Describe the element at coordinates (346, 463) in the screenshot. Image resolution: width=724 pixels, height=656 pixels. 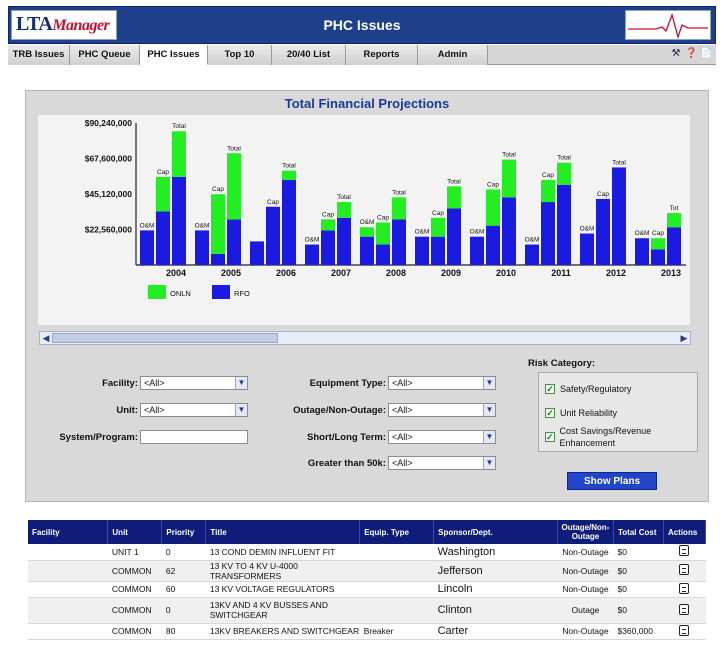
I see `greater-than-50k-label: Greater than 50k:` at that location.